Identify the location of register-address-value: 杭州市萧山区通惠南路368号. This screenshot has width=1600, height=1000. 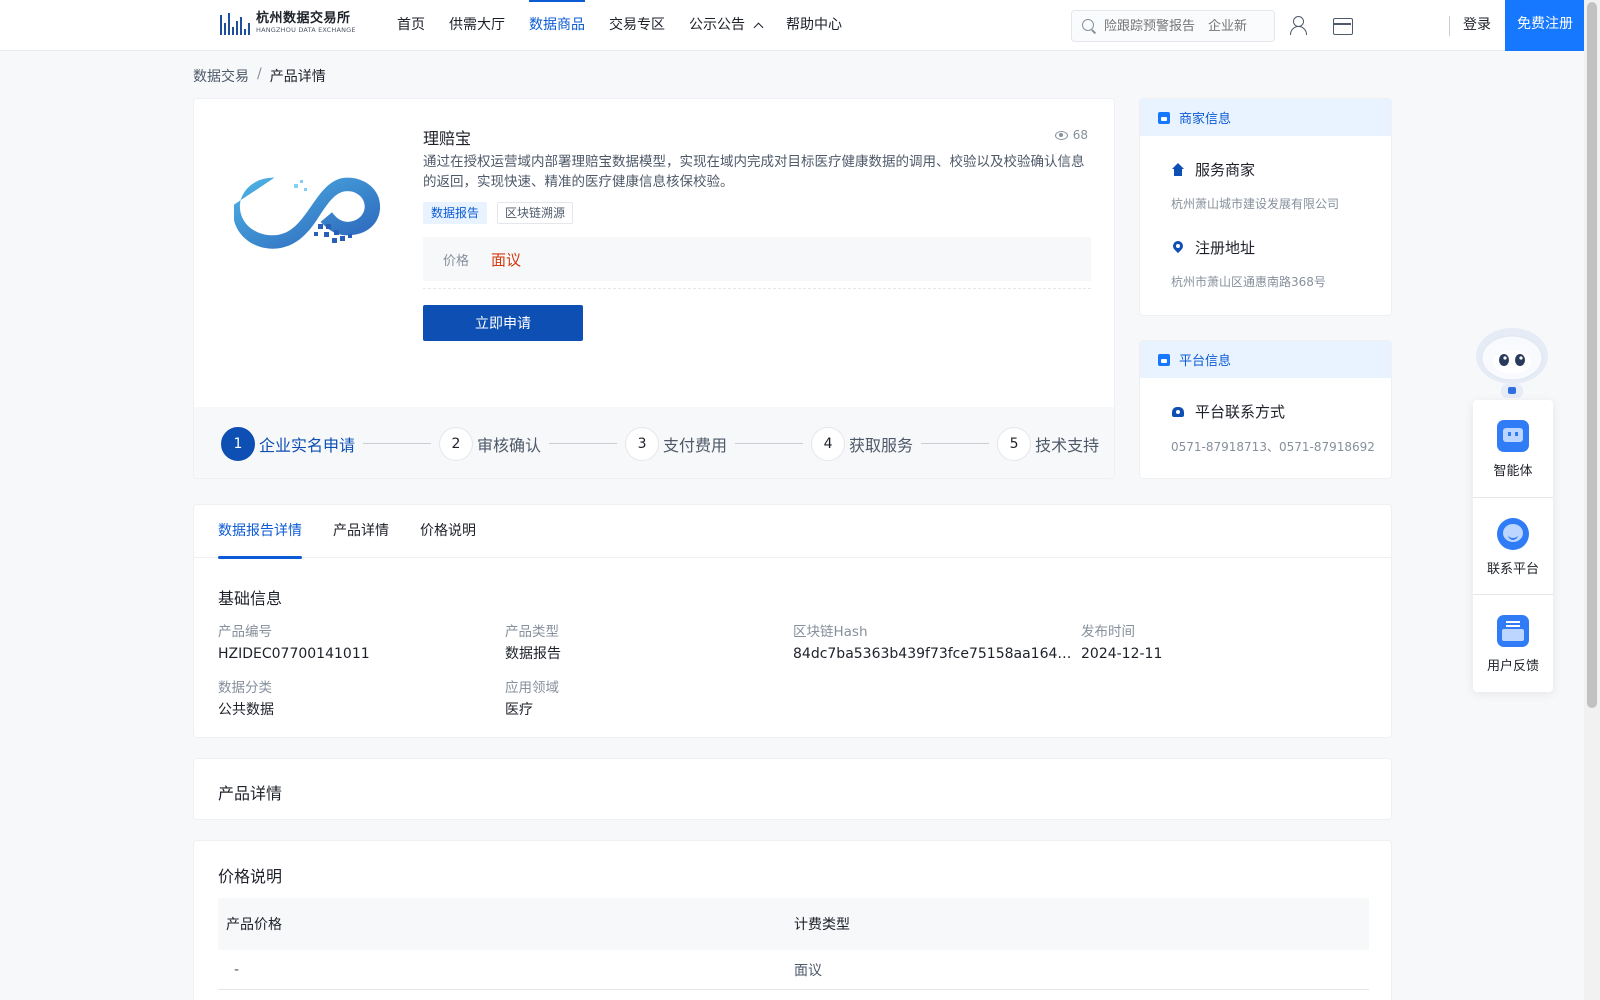
(1248, 282).